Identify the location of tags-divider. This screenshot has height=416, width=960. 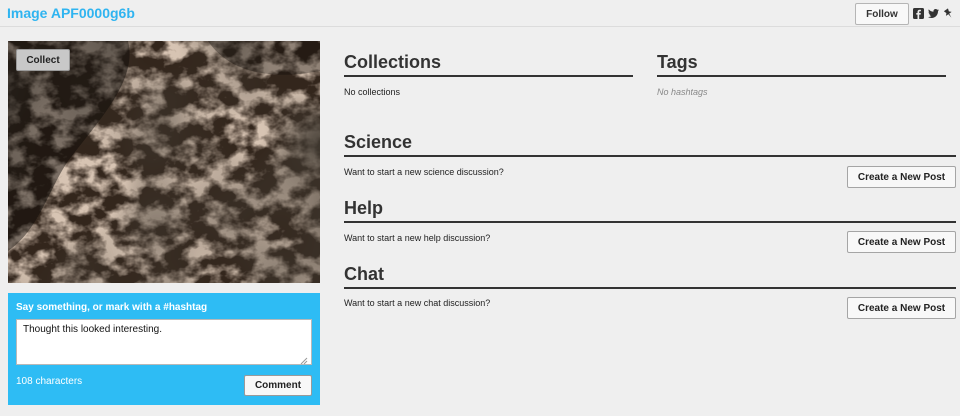
(801, 76).